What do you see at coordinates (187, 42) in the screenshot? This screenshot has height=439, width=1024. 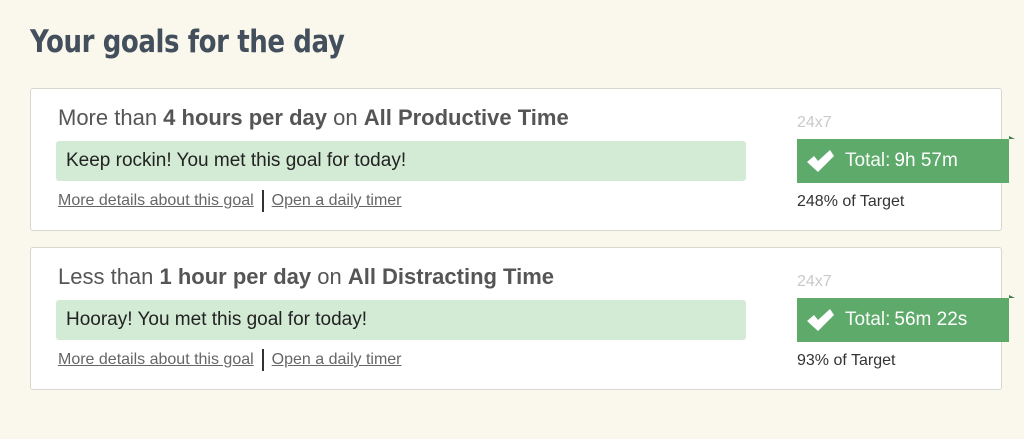 I see `page-title: Your goals for the day` at bounding box center [187, 42].